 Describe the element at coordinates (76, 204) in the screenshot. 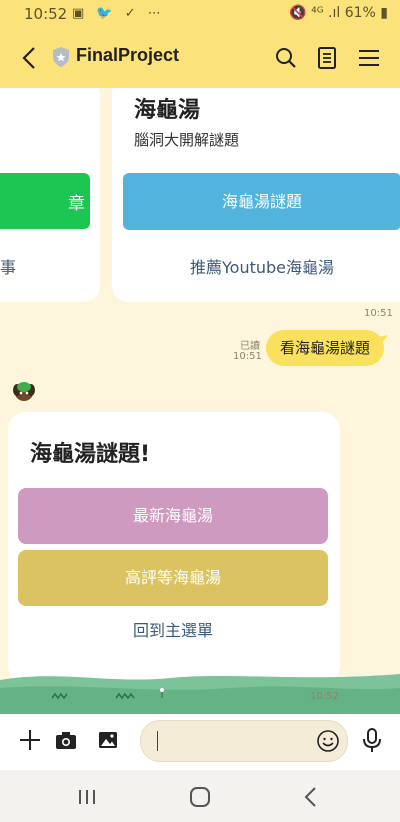

I see `carousel-left-button-label: 章` at that location.